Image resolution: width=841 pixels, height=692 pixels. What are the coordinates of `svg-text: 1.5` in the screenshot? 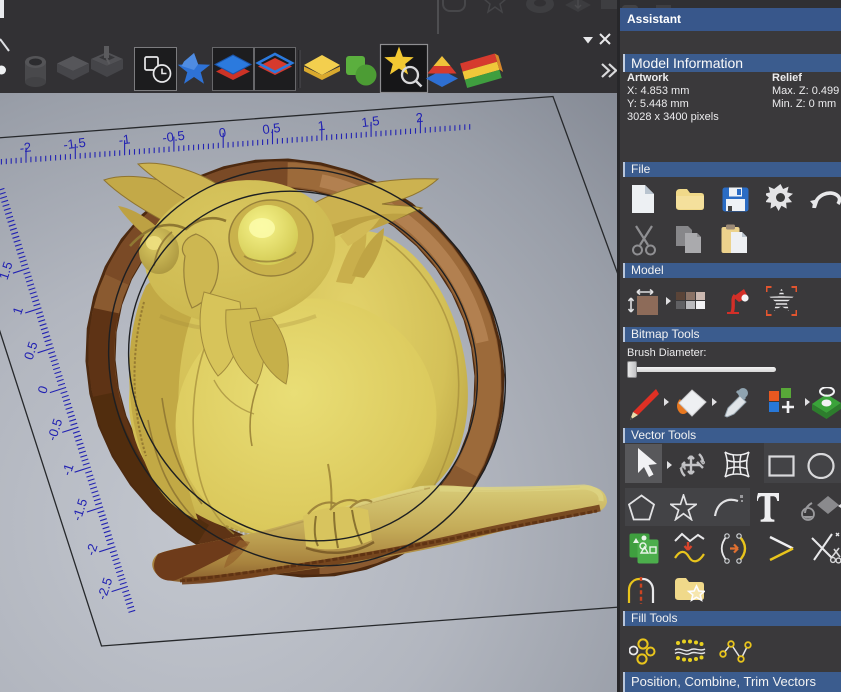 It's located at (371, 121).